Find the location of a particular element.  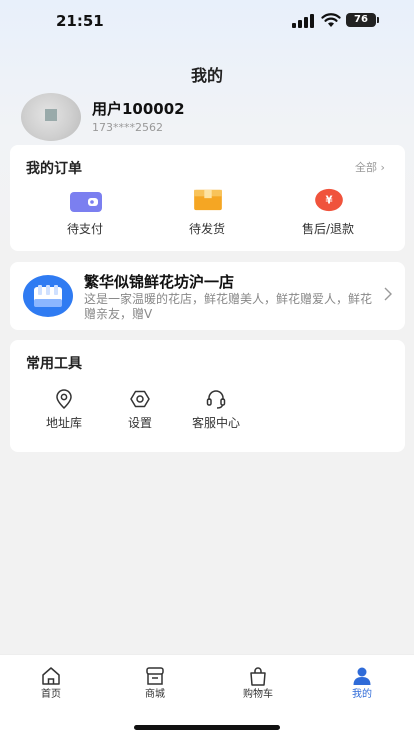

tool-settings: 设置 is located at coordinates (140, 411).